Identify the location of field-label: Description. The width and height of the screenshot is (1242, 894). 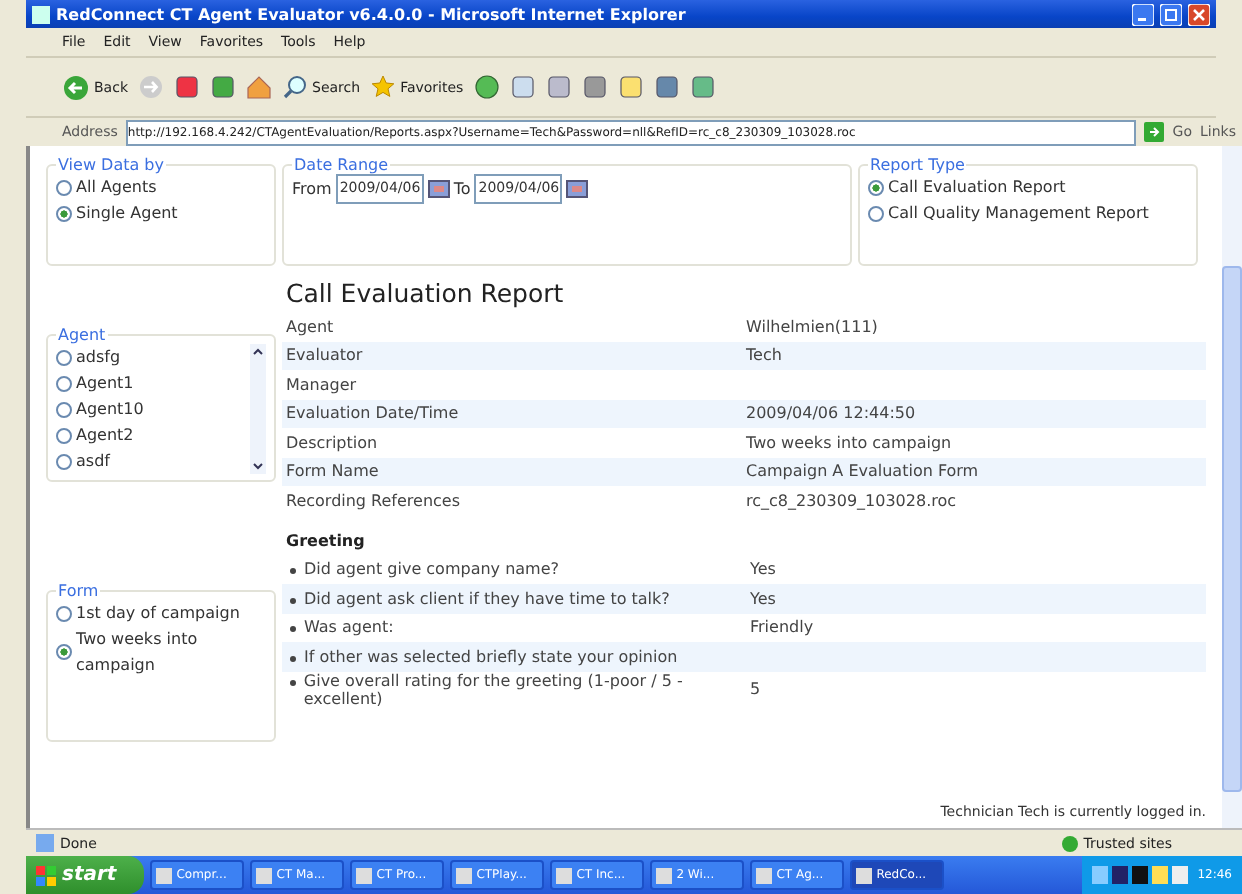
(333, 442).